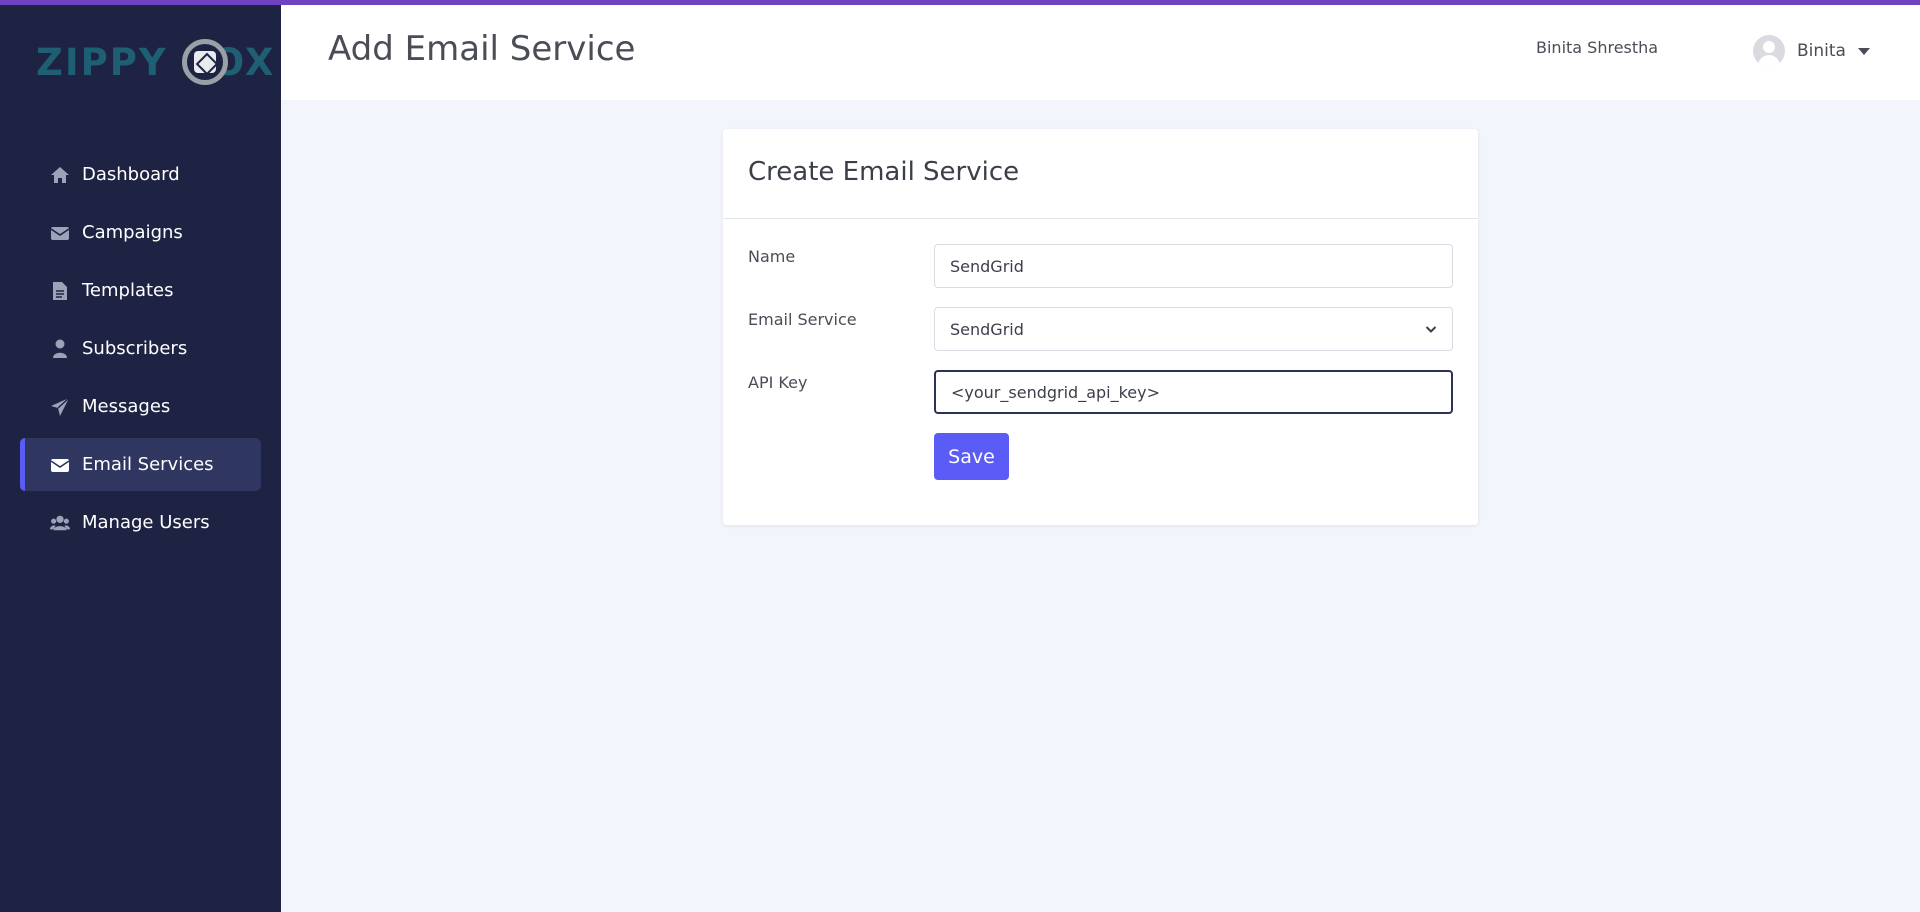 The width and height of the screenshot is (1920, 912). What do you see at coordinates (1193, 329) in the screenshot?
I see `email-service-select: SendGrid` at bounding box center [1193, 329].